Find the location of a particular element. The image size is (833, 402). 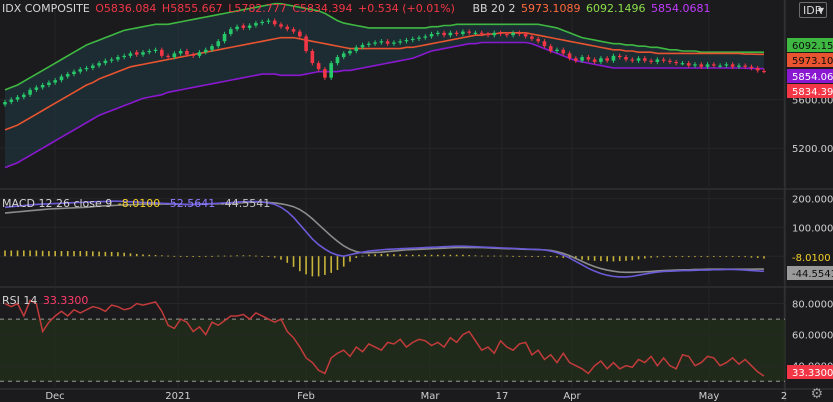

bb-mid-value: 5973.1089 is located at coordinates (551, 8).